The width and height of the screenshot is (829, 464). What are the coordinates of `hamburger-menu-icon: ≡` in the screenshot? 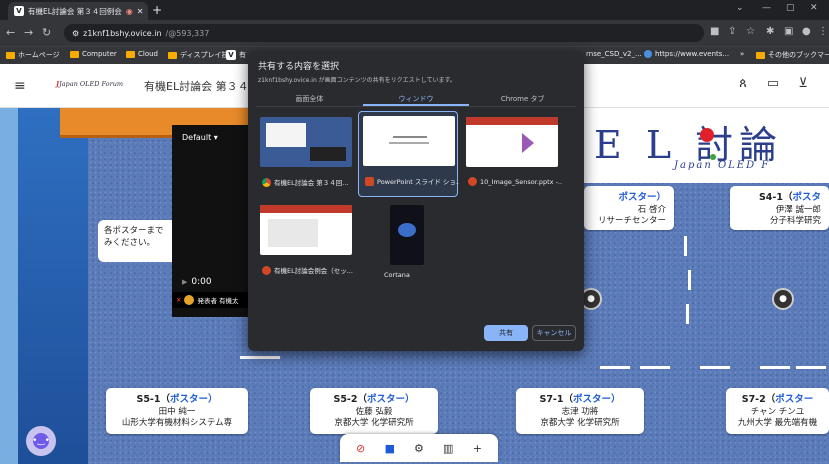 It's located at (20, 86).